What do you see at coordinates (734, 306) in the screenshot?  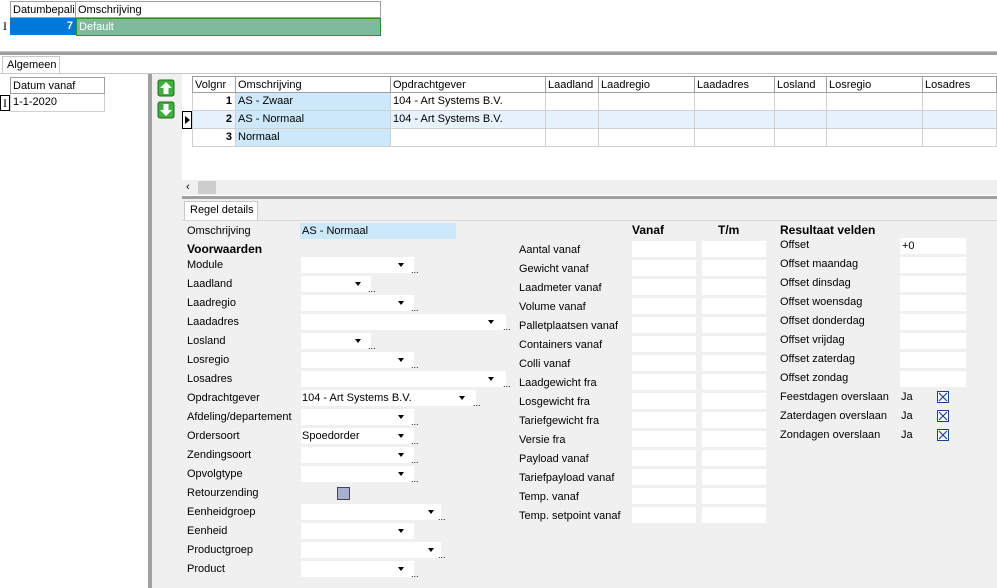 I see `volume-vanaf-to-input` at bounding box center [734, 306].